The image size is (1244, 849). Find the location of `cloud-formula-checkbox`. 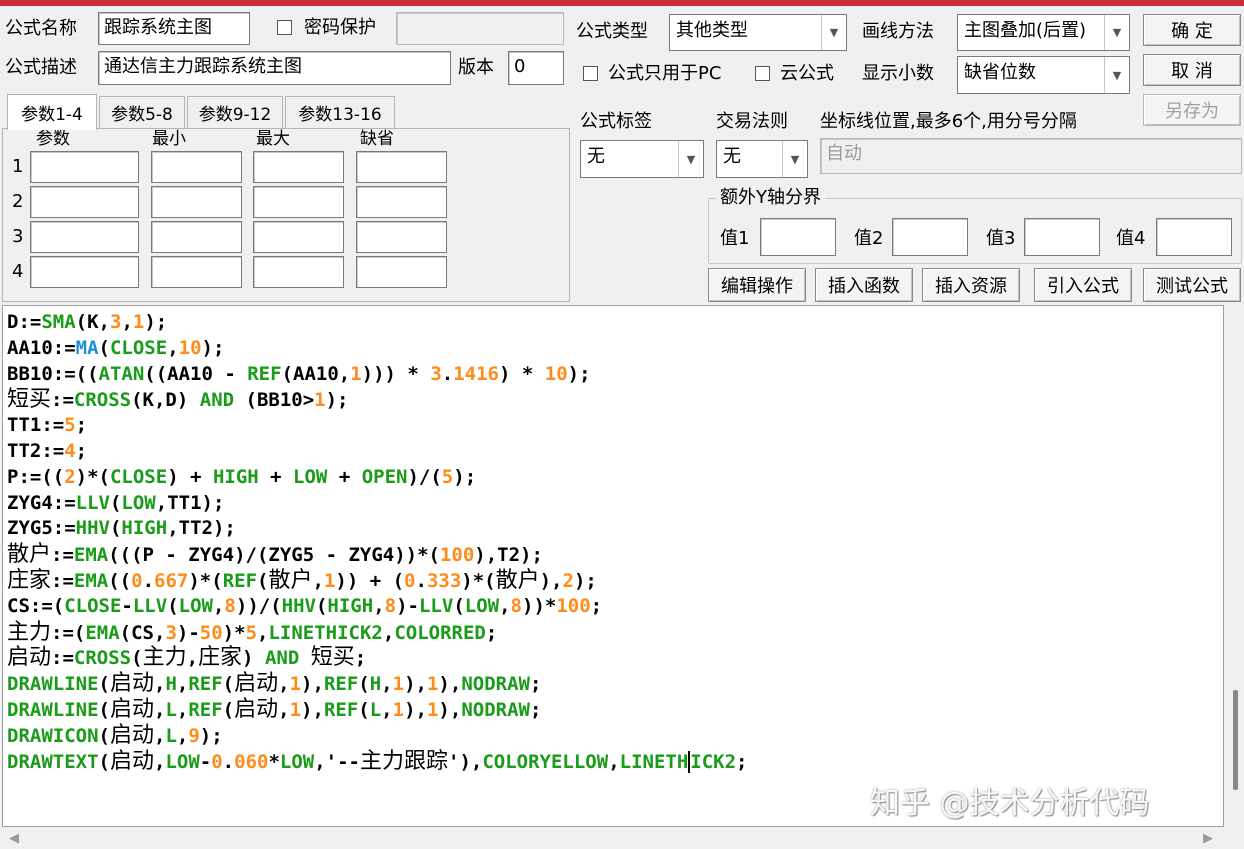

cloud-formula-checkbox is located at coordinates (762, 73).